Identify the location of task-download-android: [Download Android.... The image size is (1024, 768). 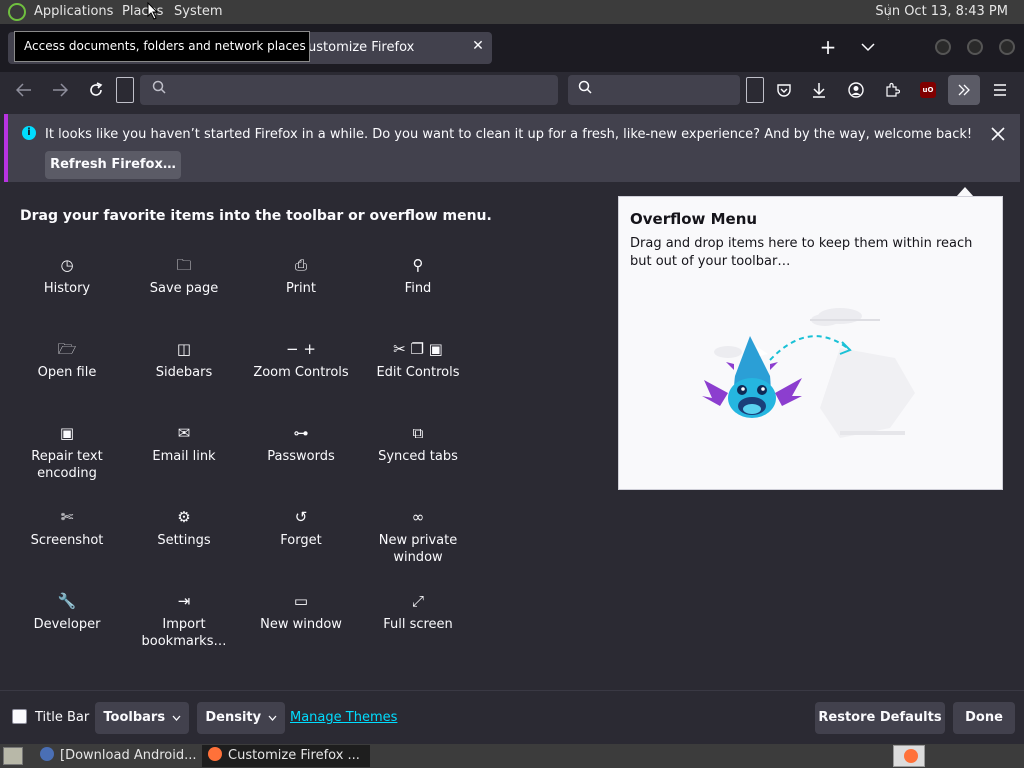
(118, 756).